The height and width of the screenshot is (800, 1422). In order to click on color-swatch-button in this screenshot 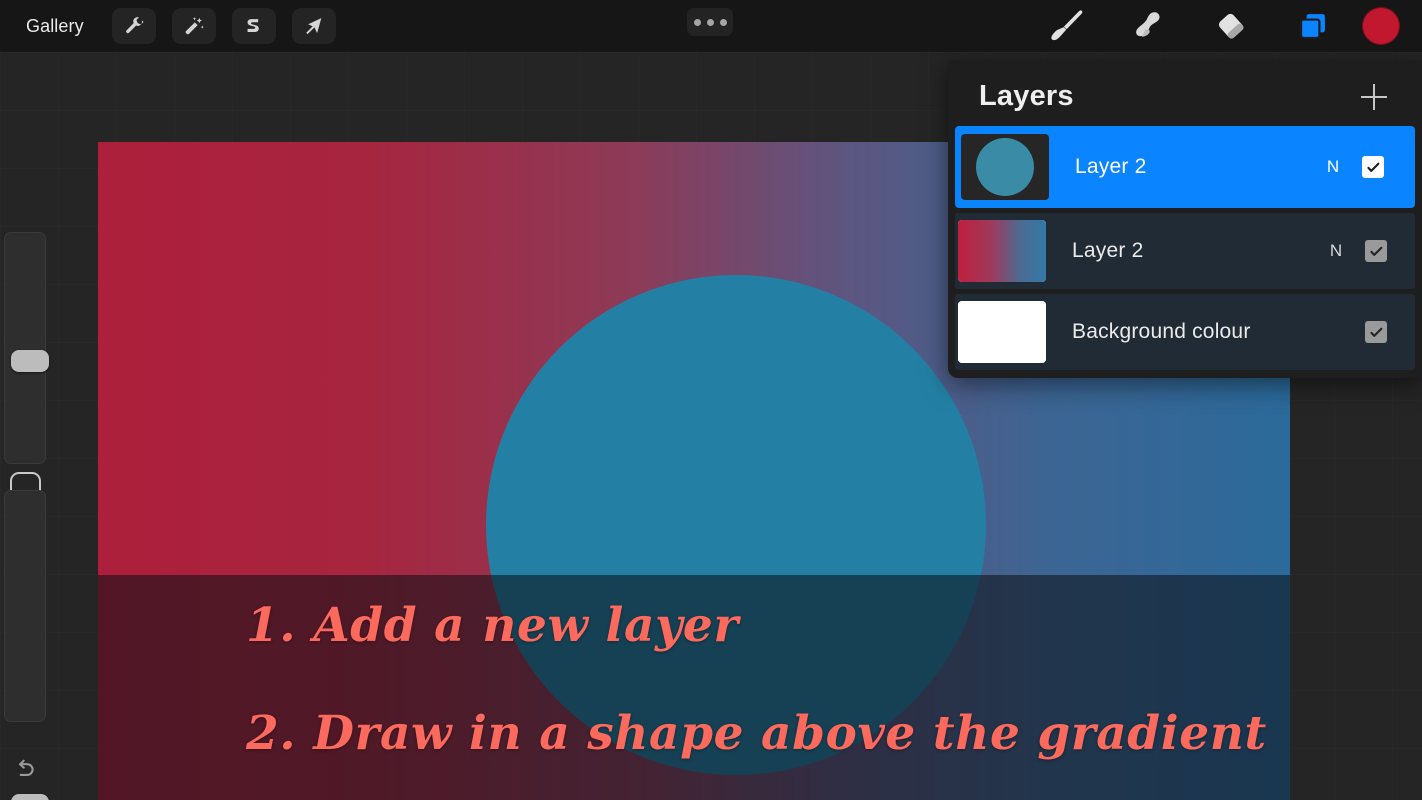, I will do `click(1381, 26)`.